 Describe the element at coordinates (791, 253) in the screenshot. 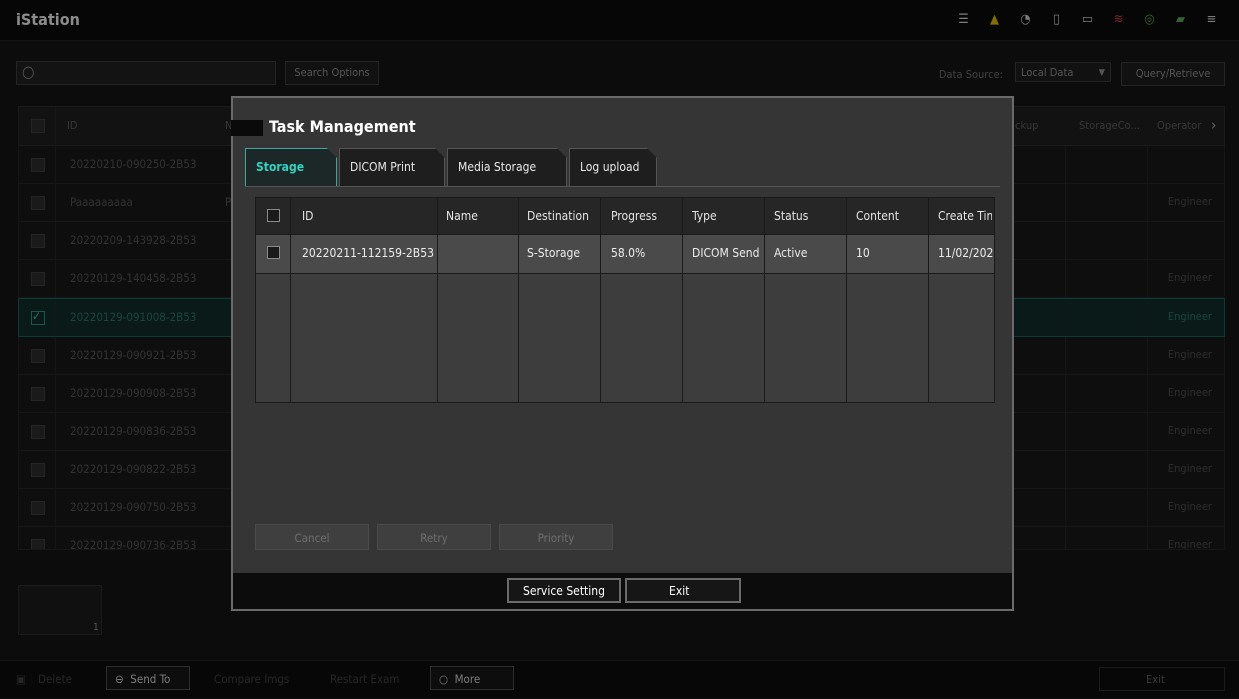

I see `task-status: Active` at that location.